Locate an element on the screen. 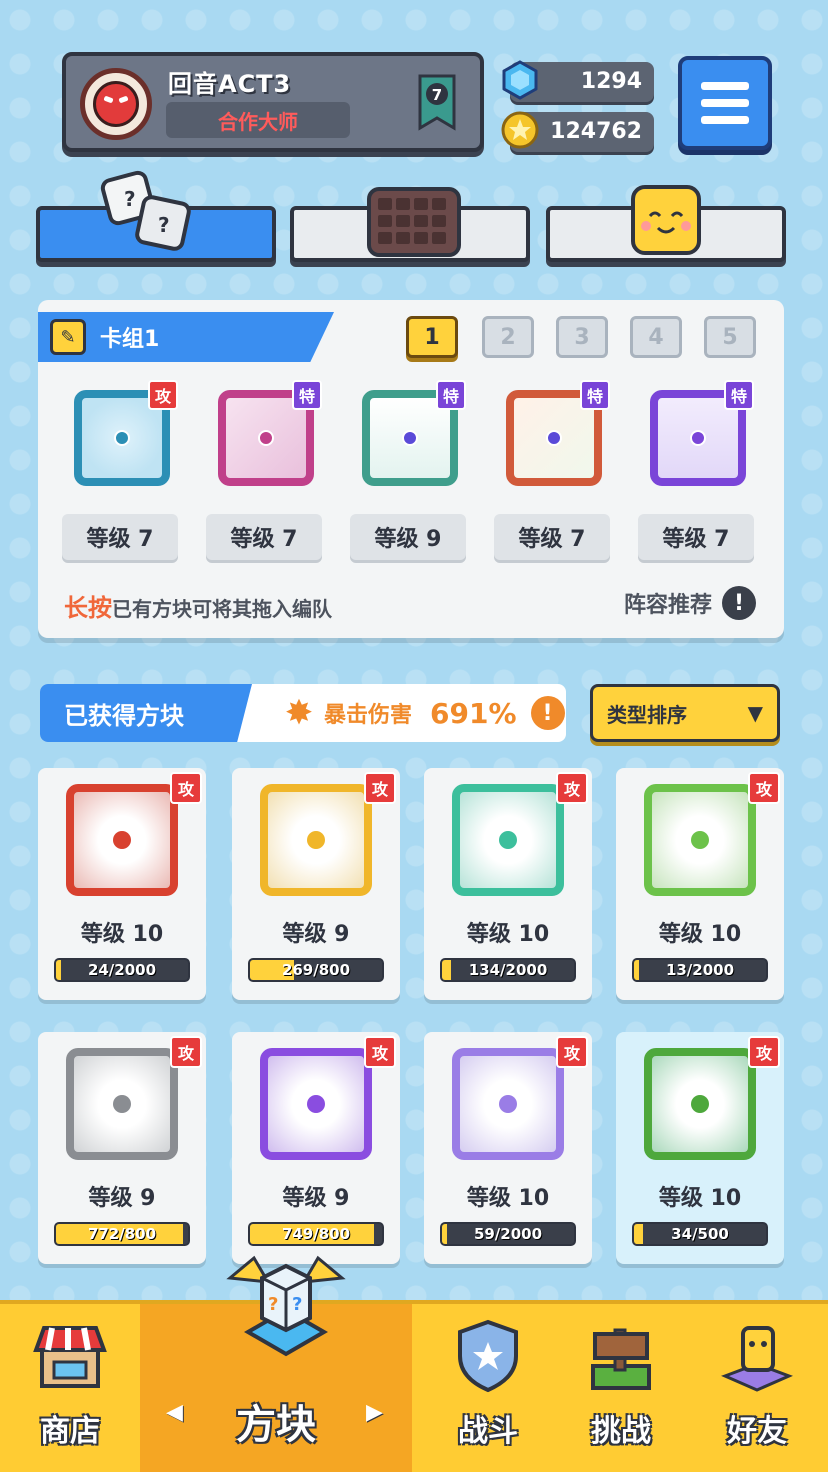 This screenshot has width=828, height=1472. sort-dropdown: 类型排序 ▼ is located at coordinates (685, 713).